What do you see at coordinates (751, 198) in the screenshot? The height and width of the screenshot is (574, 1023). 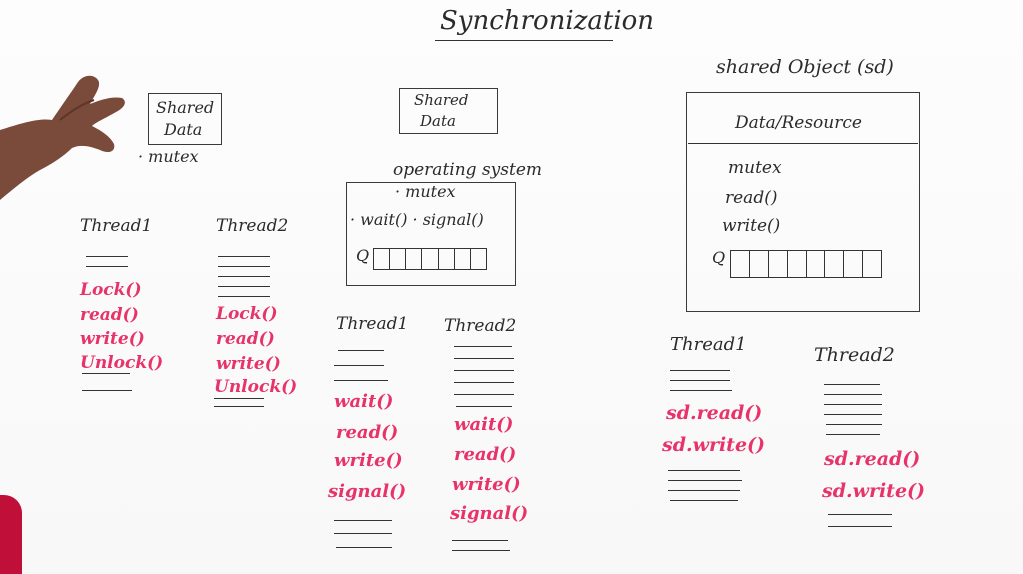 I see `member-read: read()` at bounding box center [751, 198].